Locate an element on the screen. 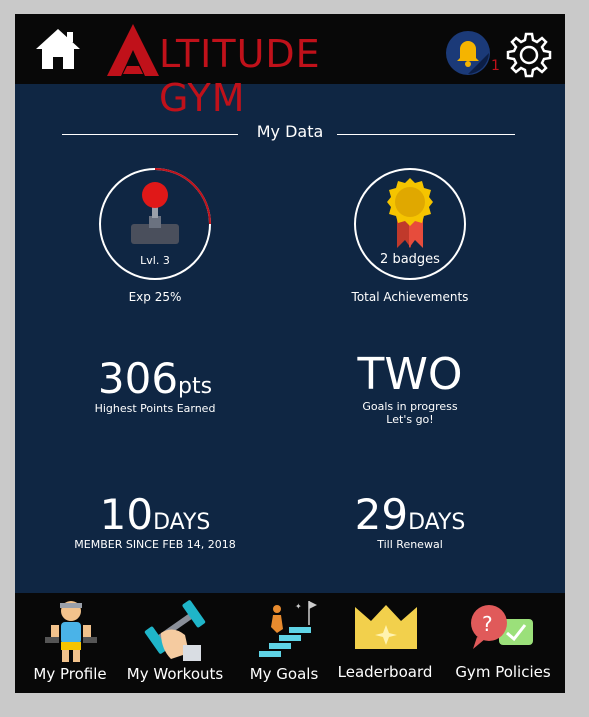 The image size is (589, 717). settings-gear-icon is located at coordinates (529, 54).